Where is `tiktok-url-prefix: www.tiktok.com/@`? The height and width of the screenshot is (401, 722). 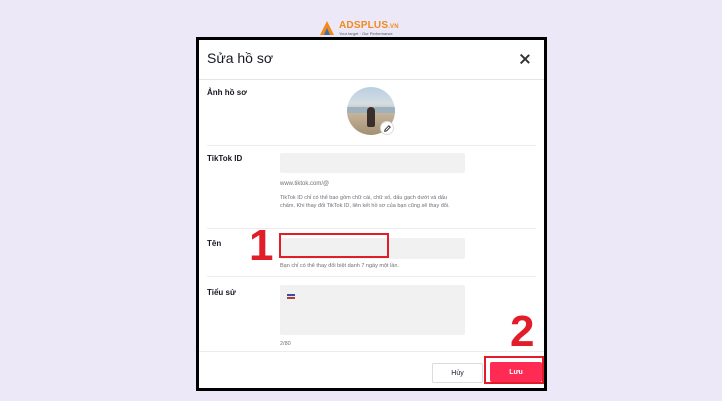
tiktok-url-prefix: www.tiktok.com/@ is located at coordinates (305, 184).